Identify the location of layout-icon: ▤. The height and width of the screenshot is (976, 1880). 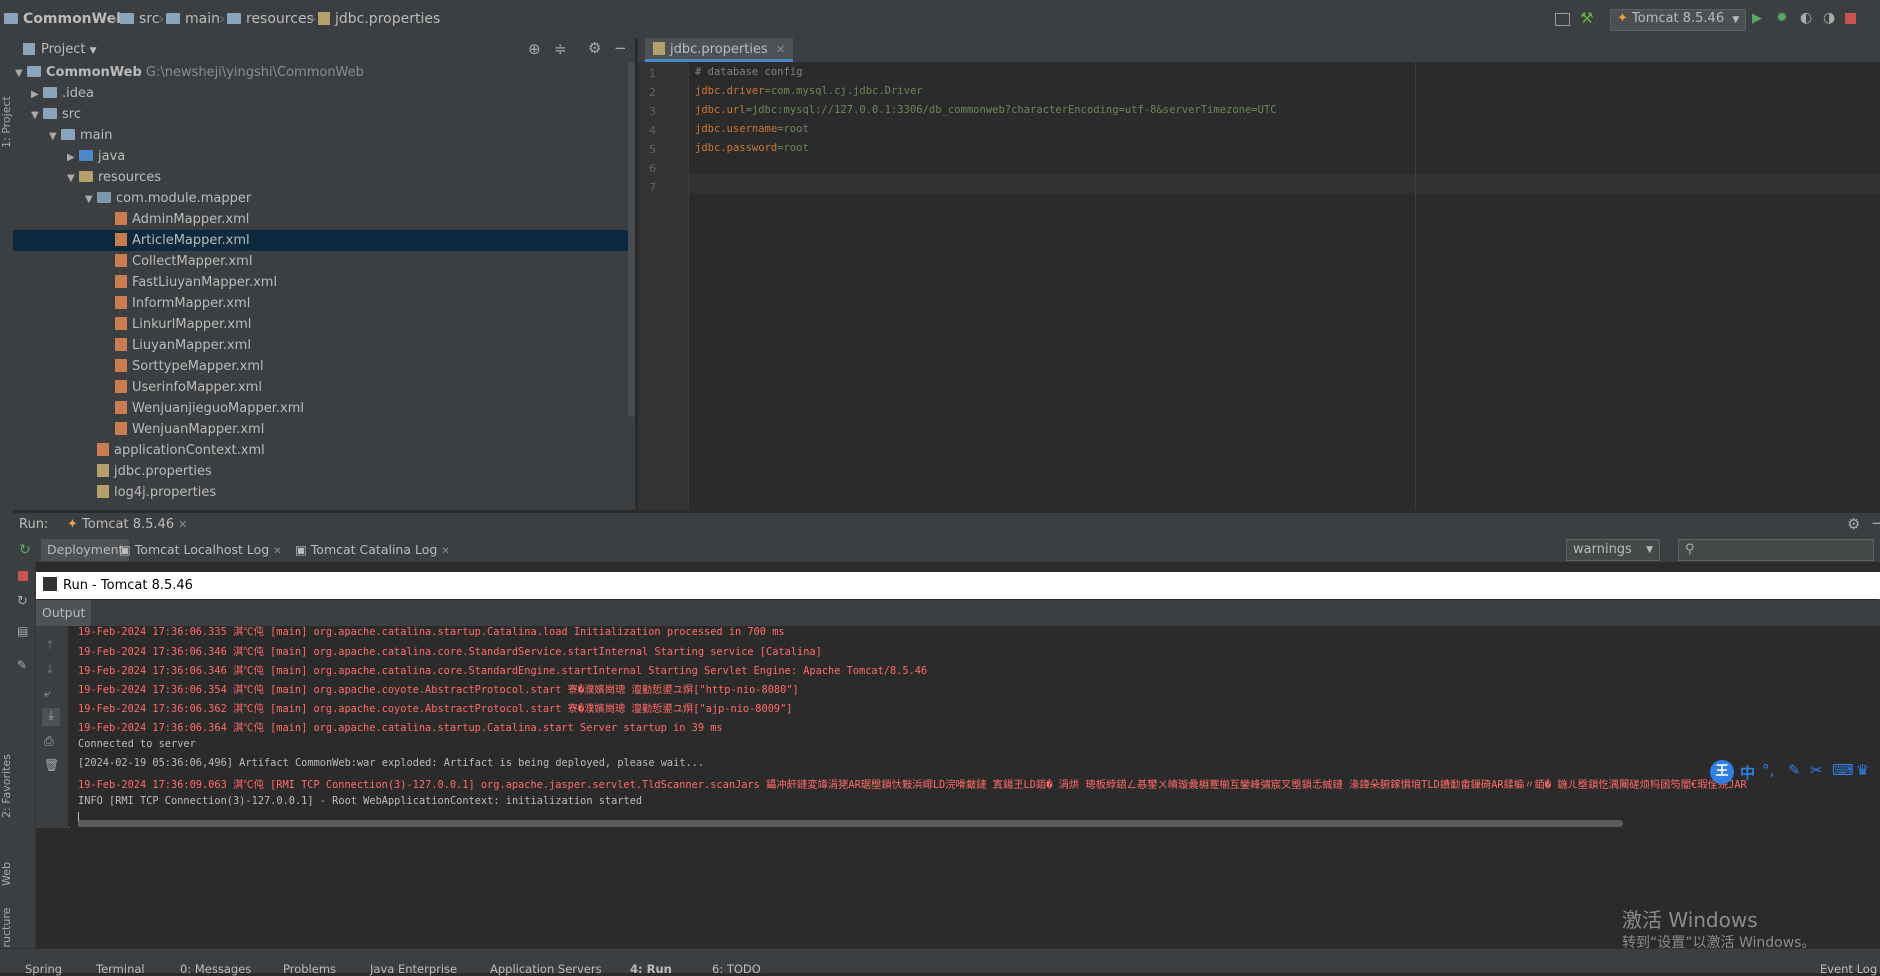
(22, 631).